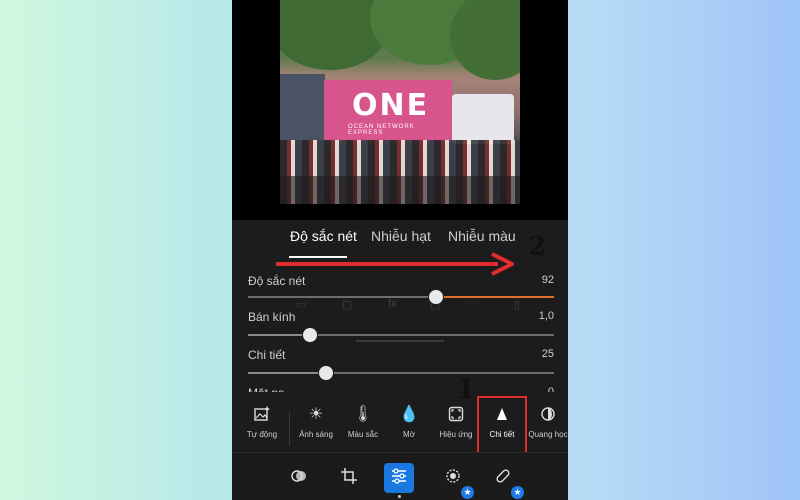 This screenshot has height=500, width=800. I want to click on effects-icon, so click(456, 415).